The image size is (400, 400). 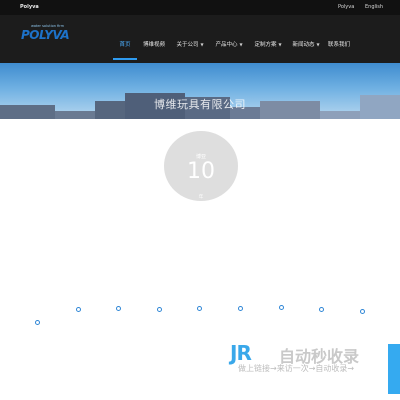 I want to click on years-counter: 博亚 10 年, so click(x=201, y=166).